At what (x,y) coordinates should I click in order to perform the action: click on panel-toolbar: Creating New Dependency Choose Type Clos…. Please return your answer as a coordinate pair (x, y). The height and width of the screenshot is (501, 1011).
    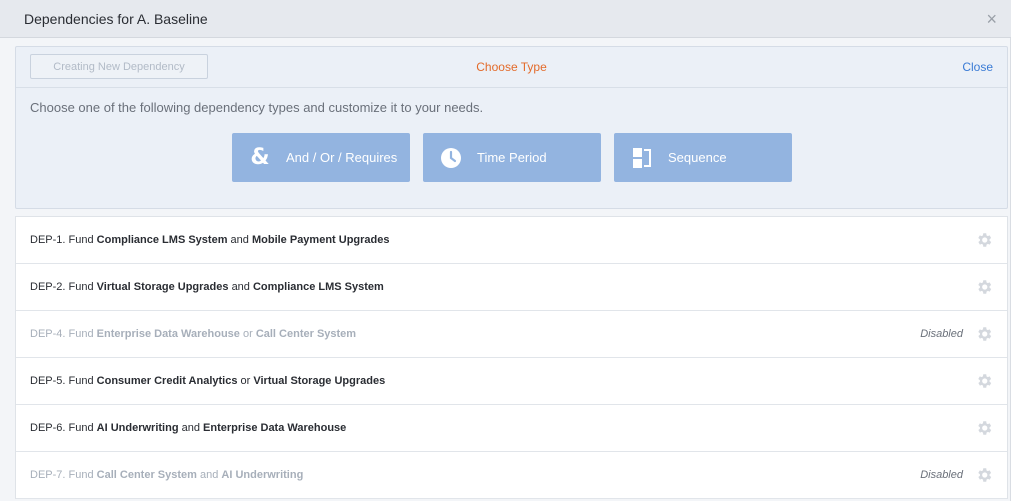
    Looking at the image, I should click on (511, 67).